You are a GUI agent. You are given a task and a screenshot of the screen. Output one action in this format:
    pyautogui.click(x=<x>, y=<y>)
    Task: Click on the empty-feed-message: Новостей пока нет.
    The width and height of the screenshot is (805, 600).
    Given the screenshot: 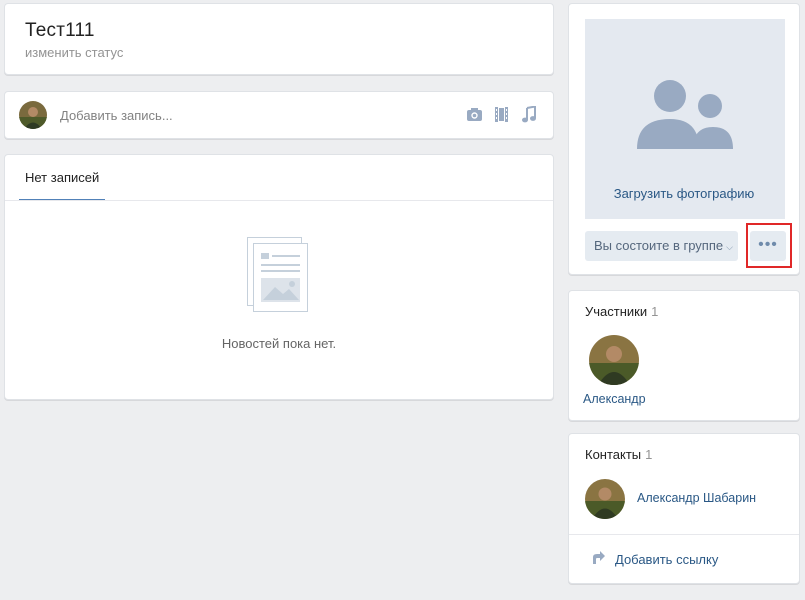 What is the action you would take?
    pyautogui.click(x=279, y=343)
    